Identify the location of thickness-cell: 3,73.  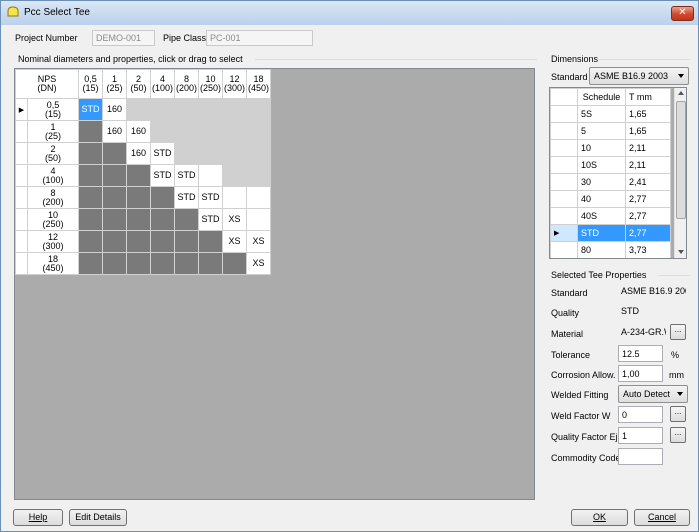
(648, 249).